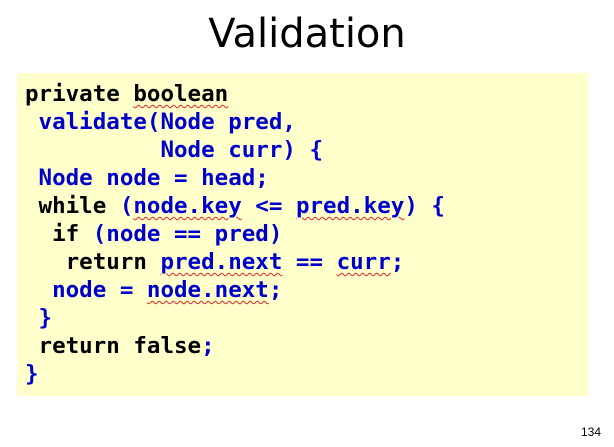 The image size is (614, 447). Describe the element at coordinates (235, 346) in the screenshot. I see `code-line: return false;` at that location.